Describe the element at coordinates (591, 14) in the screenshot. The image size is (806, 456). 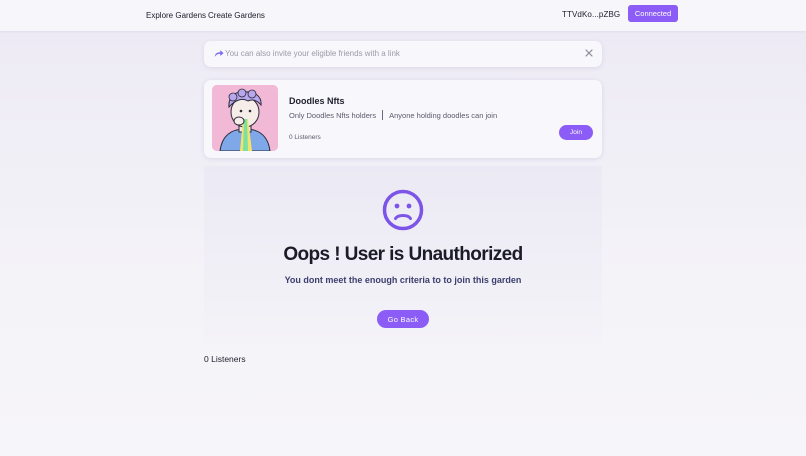
I see `wallet-address: TTVdKo...pZBG` at that location.